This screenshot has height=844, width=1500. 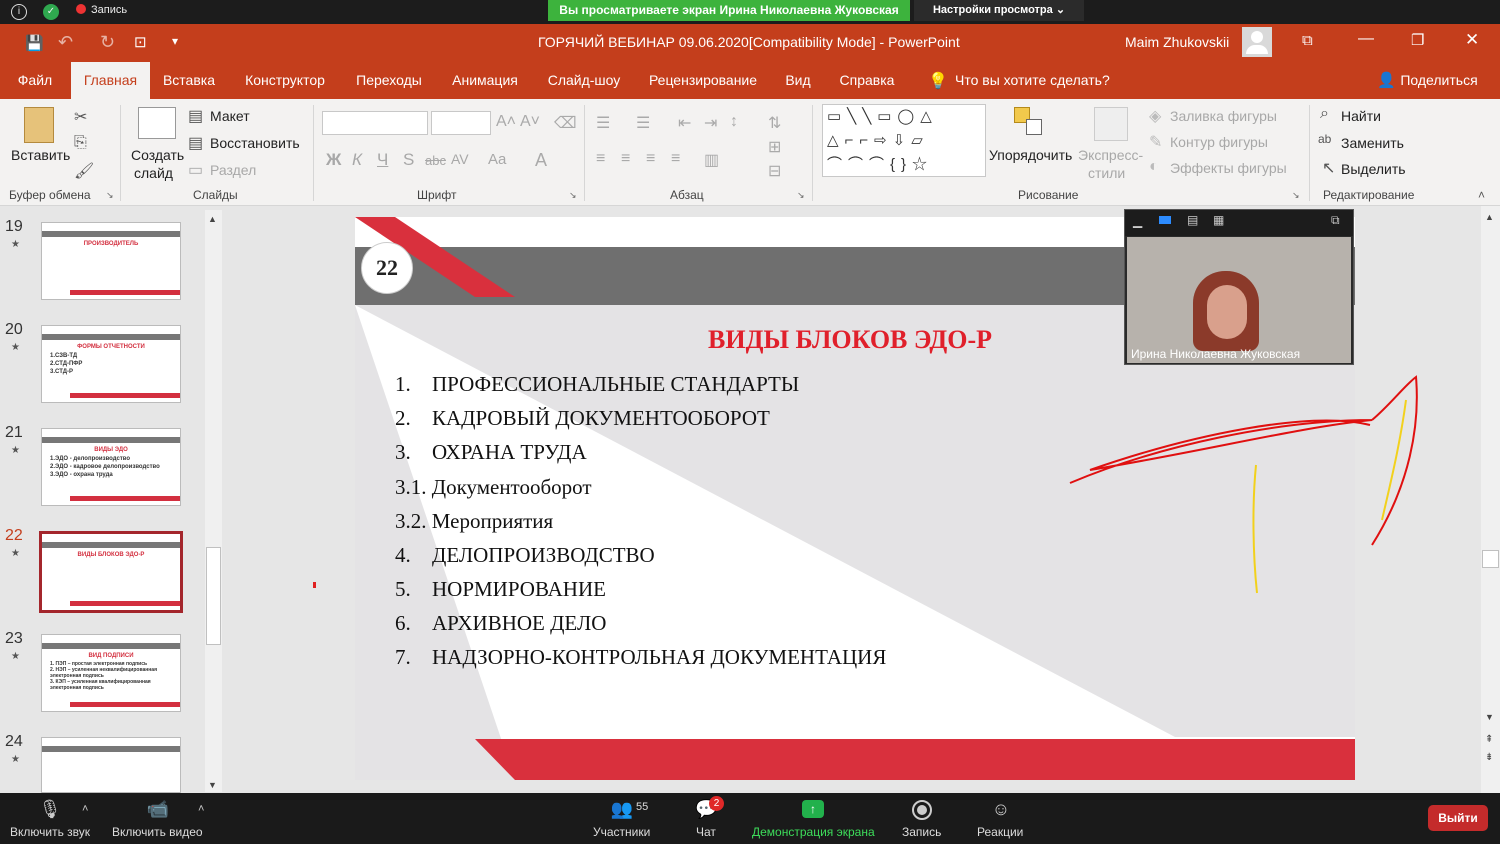 What do you see at coordinates (1165, 220) in the screenshot?
I see `speaker-view-icon` at bounding box center [1165, 220].